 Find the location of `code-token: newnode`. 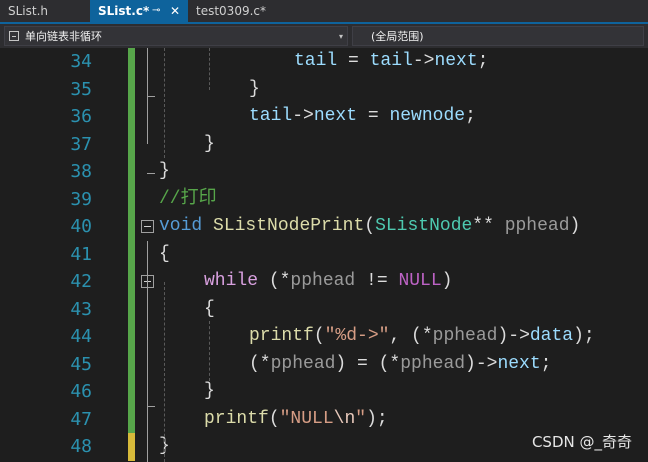

code-token: newnode is located at coordinates (427, 116).